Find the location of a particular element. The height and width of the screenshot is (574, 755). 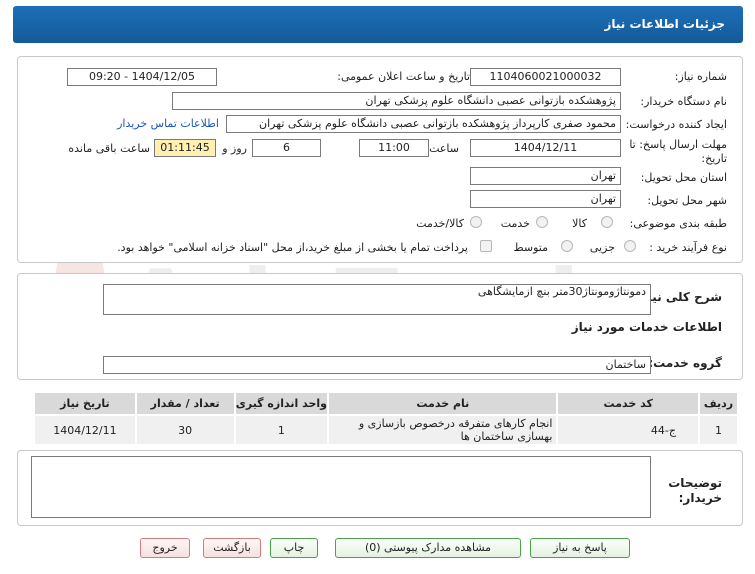

service-group-label: گروه خدمت: is located at coordinates (685, 363).